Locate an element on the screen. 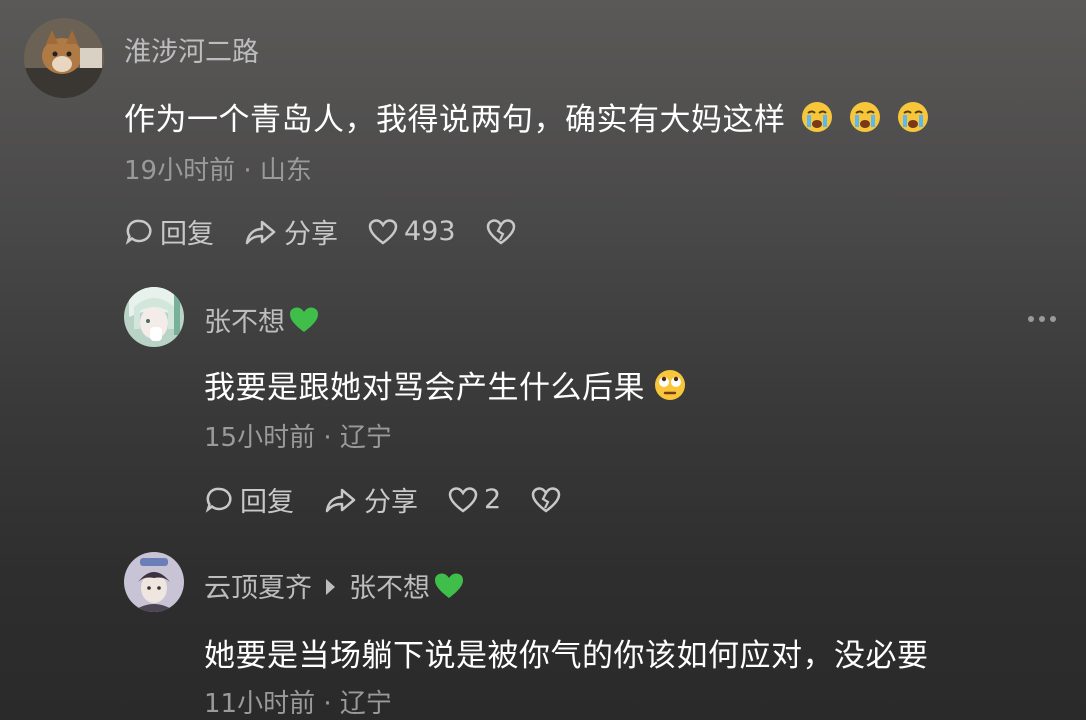  comment-actions: 回复 分享 493 is located at coordinates (338, 231).